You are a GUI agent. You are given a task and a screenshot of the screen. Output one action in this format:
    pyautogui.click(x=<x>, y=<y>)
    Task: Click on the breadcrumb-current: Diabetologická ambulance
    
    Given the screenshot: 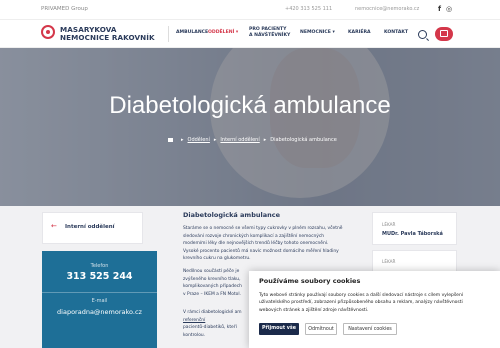 What is the action you would take?
    pyautogui.click(x=303, y=140)
    